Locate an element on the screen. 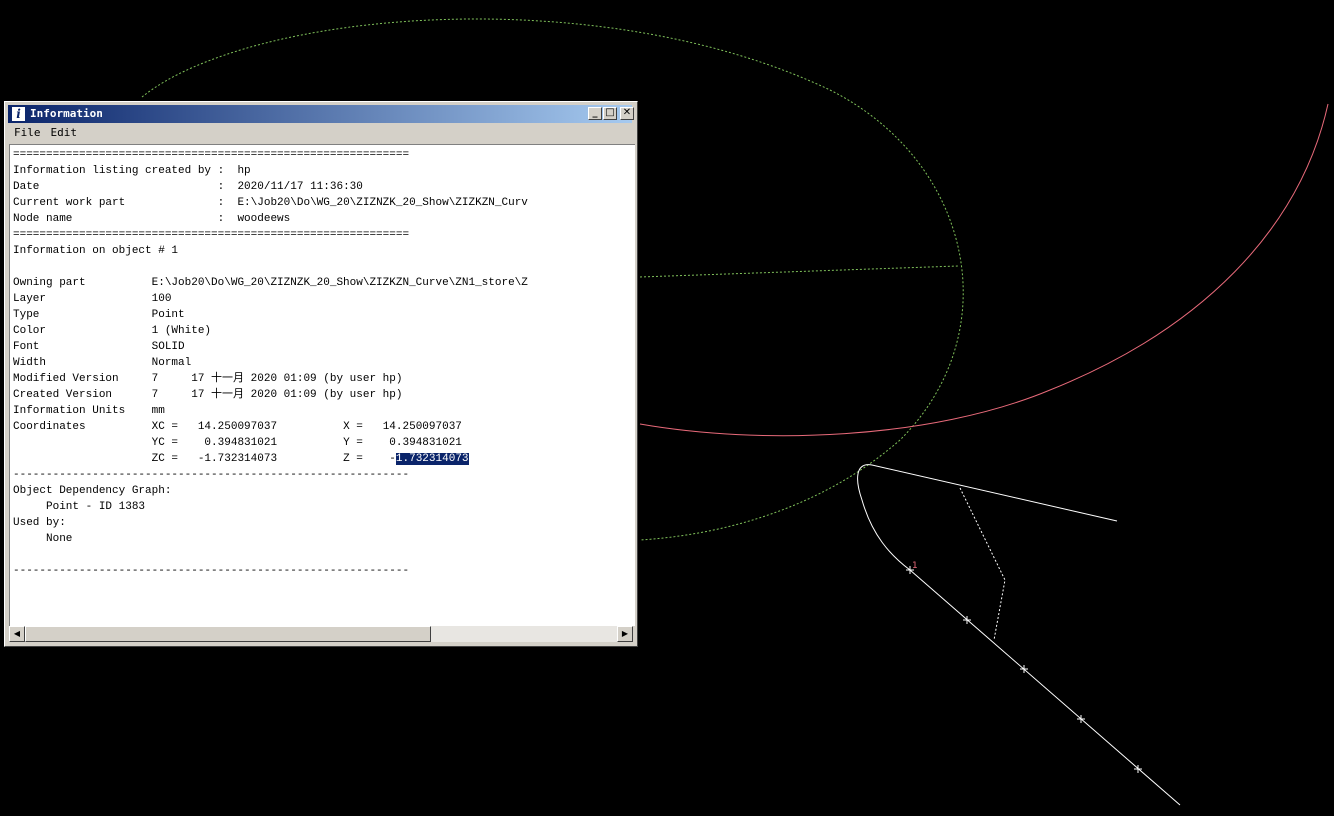 The image size is (1334, 816). prop-value: 1 (White) is located at coordinates (181, 331).